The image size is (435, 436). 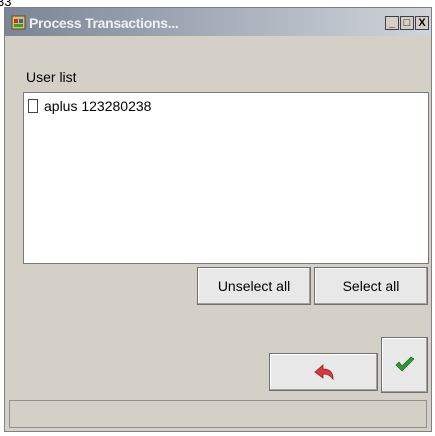 I want to click on title-bar: Process Transactions... _ □ X, so click(x=218, y=22).